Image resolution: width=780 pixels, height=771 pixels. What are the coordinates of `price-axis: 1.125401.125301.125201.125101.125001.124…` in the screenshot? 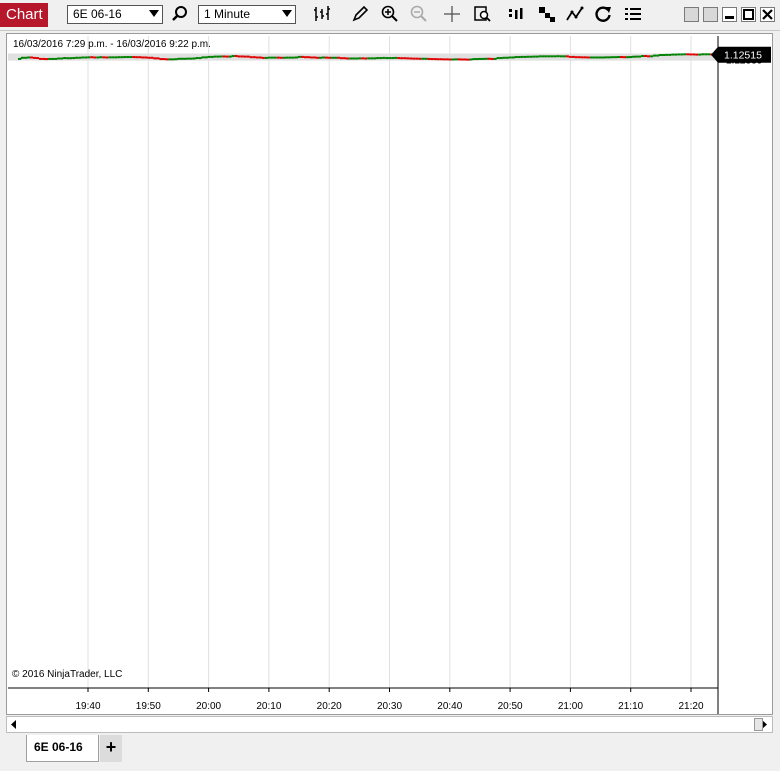 It's located at (740, 375).